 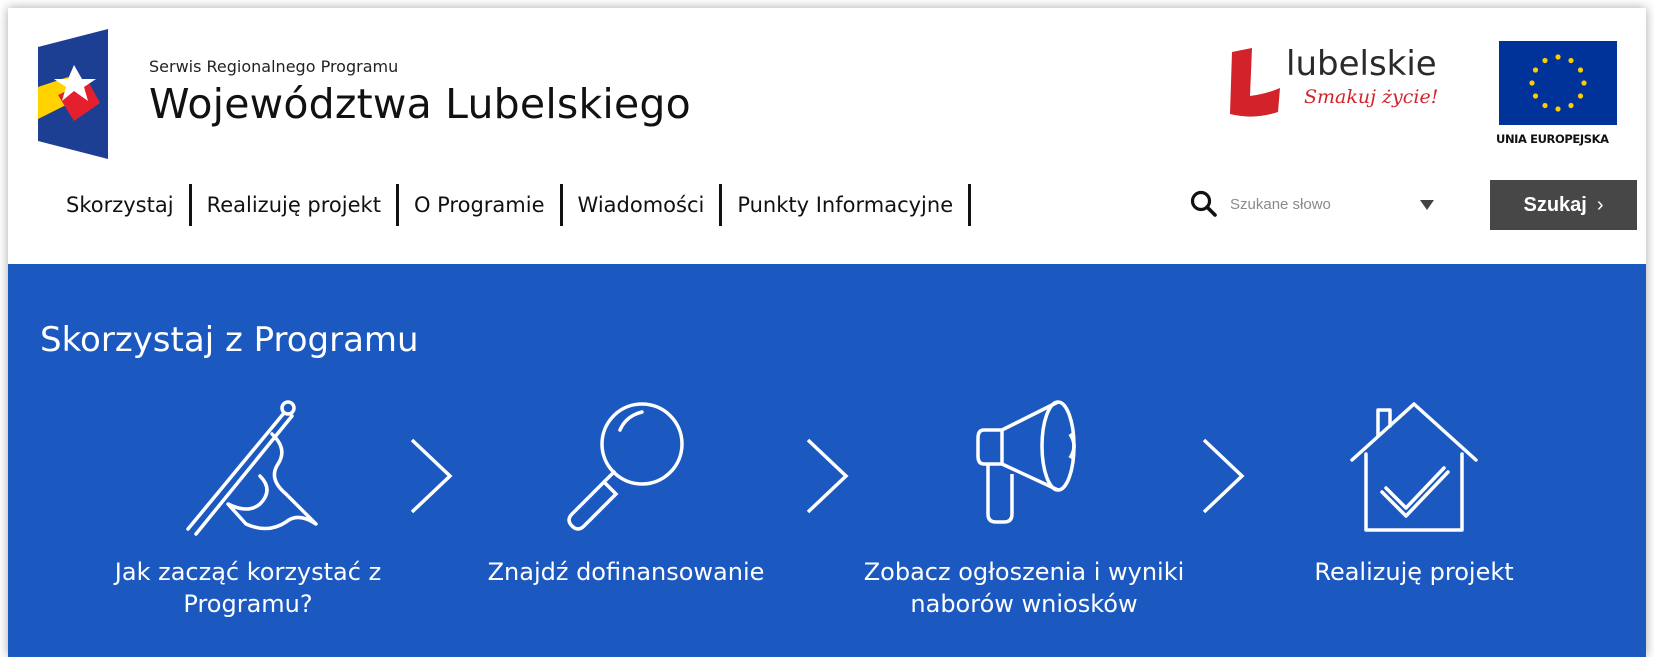 What do you see at coordinates (1203, 203) in the screenshot?
I see `search-icon` at bounding box center [1203, 203].